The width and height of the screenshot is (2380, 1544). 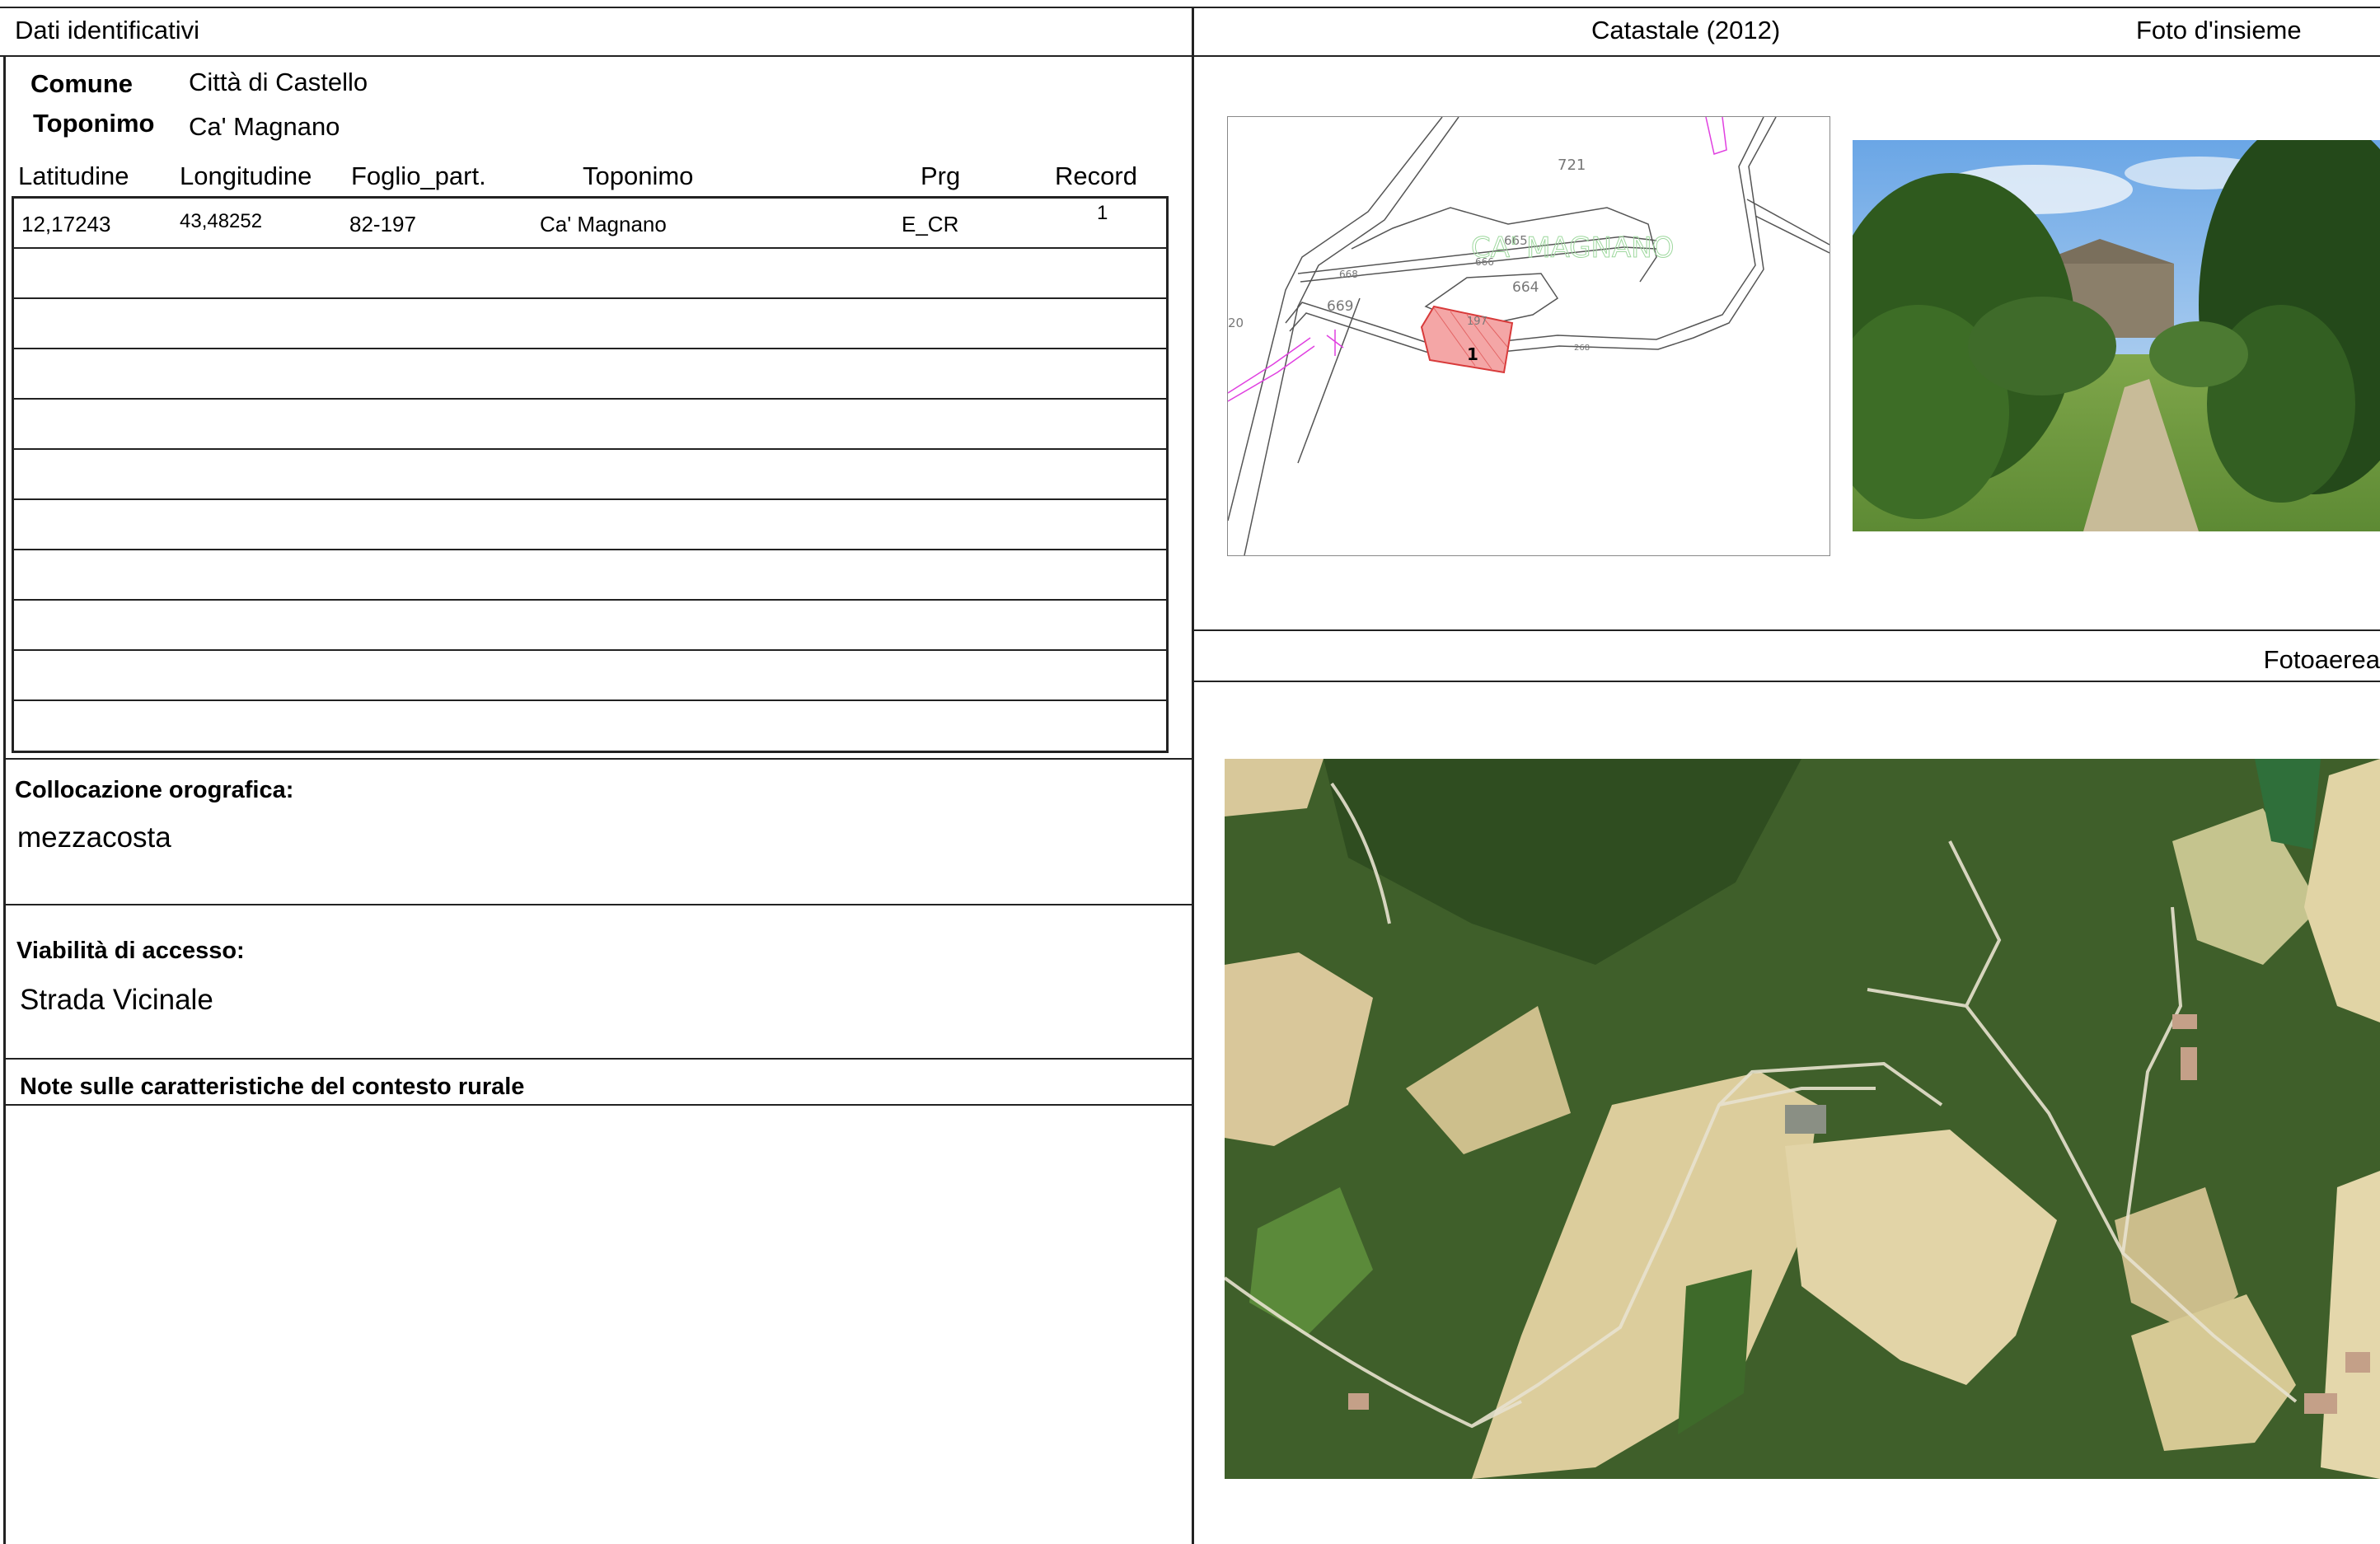 What do you see at coordinates (2321, 659) in the screenshot?
I see `section-title-aerial-photo: Fotoaerea` at bounding box center [2321, 659].